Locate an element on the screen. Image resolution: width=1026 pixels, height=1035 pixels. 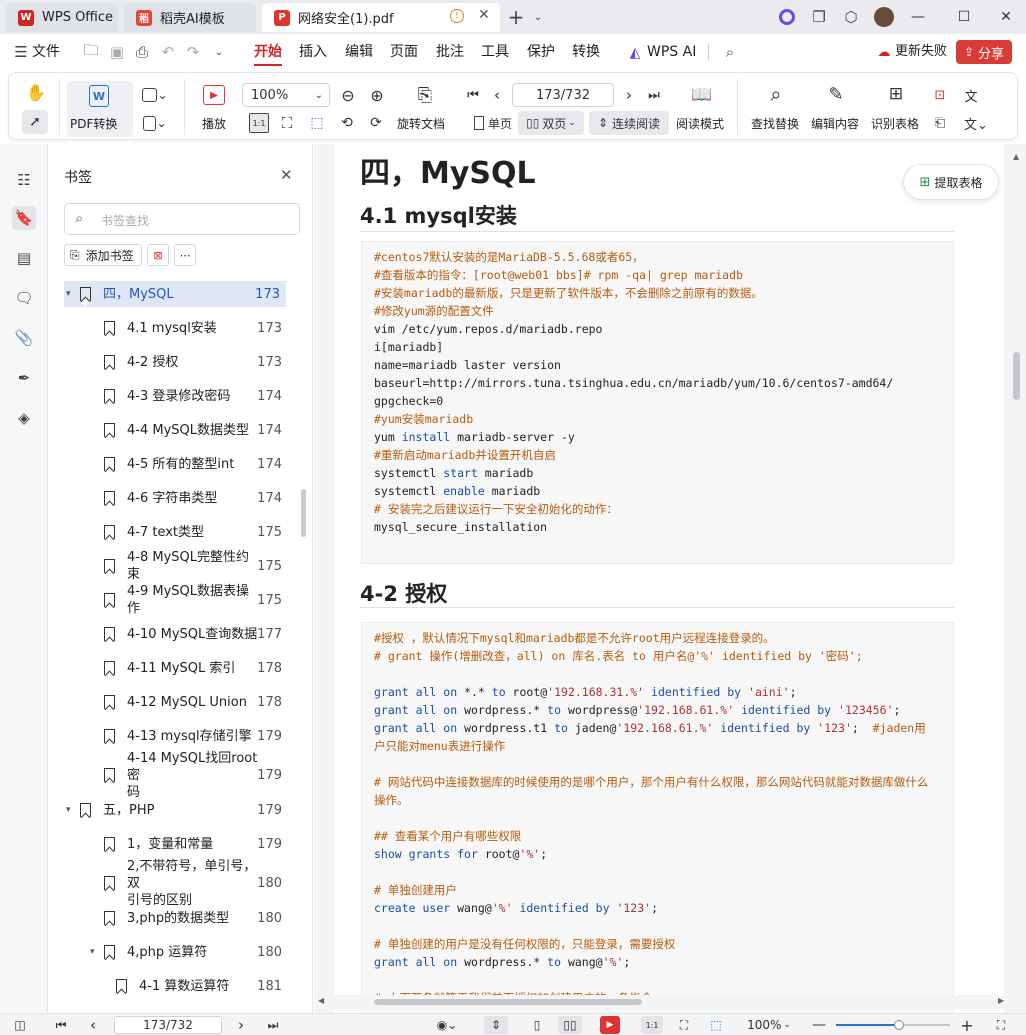
bookmark-item: 4-5 所有的整型int 174 is located at coordinates (174, 464).